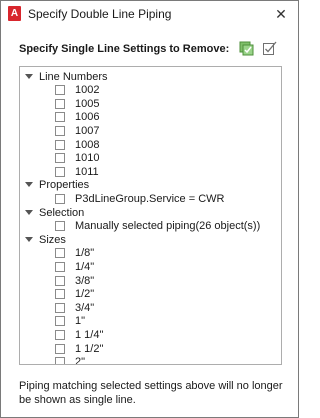 The height and width of the screenshot is (418, 320). Describe the element at coordinates (85, 280) in the screenshot. I see `tree-item-label: 3/8"` at that location.